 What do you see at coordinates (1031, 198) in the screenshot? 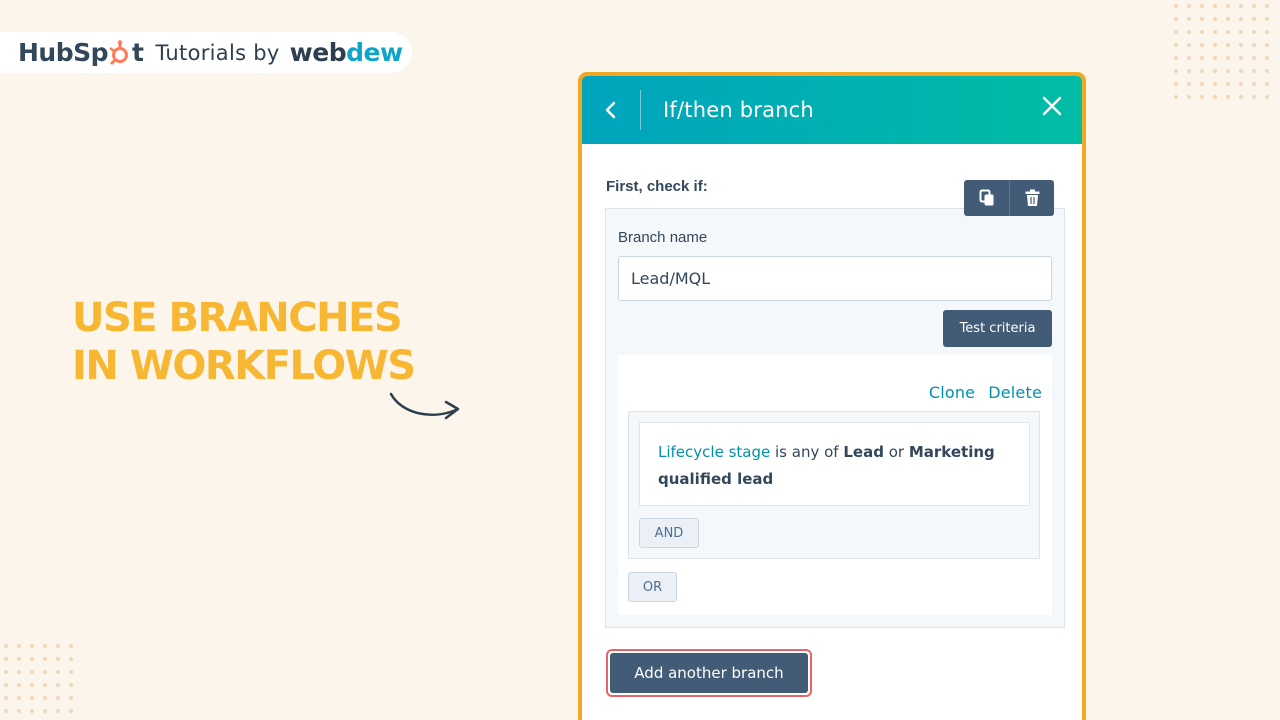
I see `delete-branch-button` at bounding box center [1031, 198].